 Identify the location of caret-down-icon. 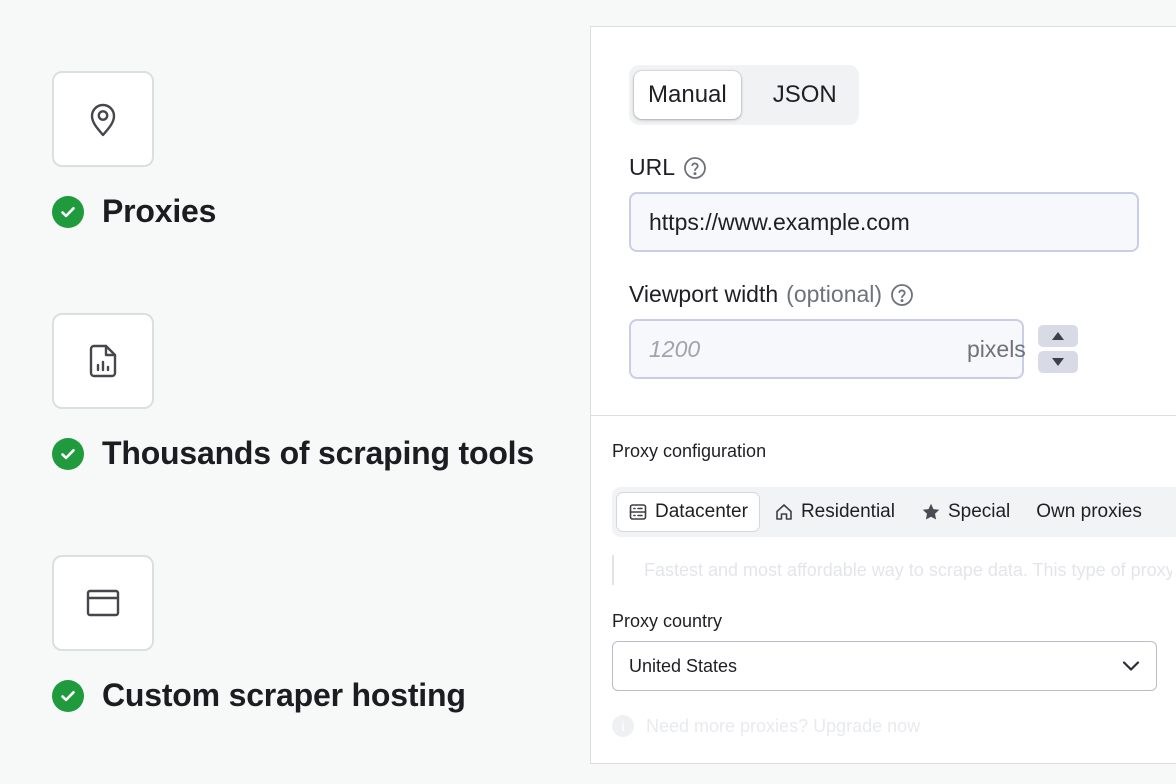
(1057, 362).